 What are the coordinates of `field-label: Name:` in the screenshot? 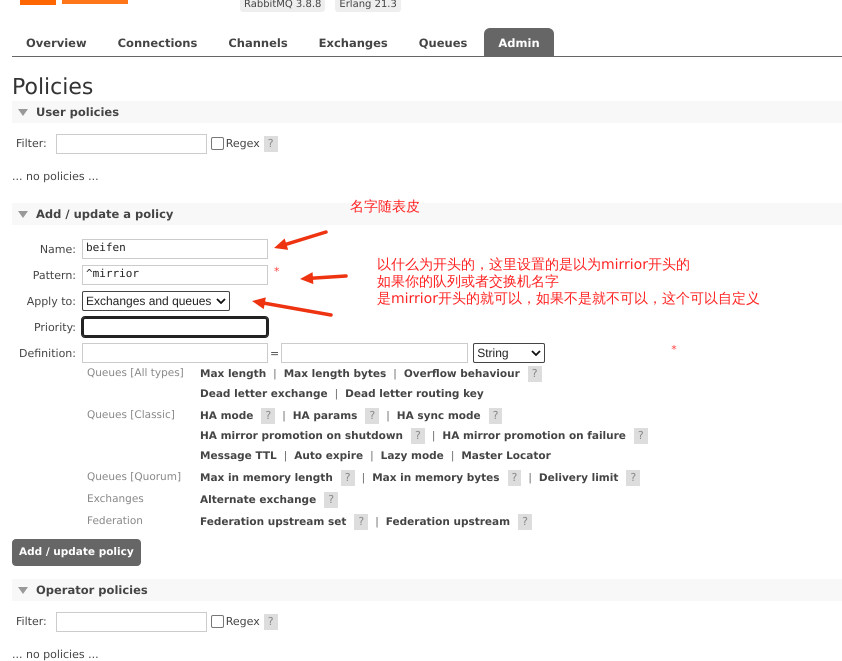 It's located at (57, 249).